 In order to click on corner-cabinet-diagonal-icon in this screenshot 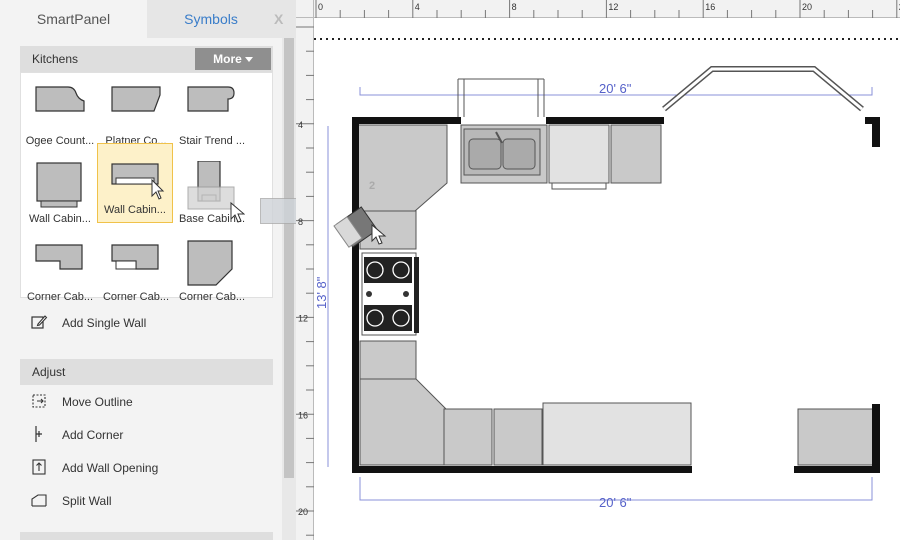, I will do `click(210, 263)`.